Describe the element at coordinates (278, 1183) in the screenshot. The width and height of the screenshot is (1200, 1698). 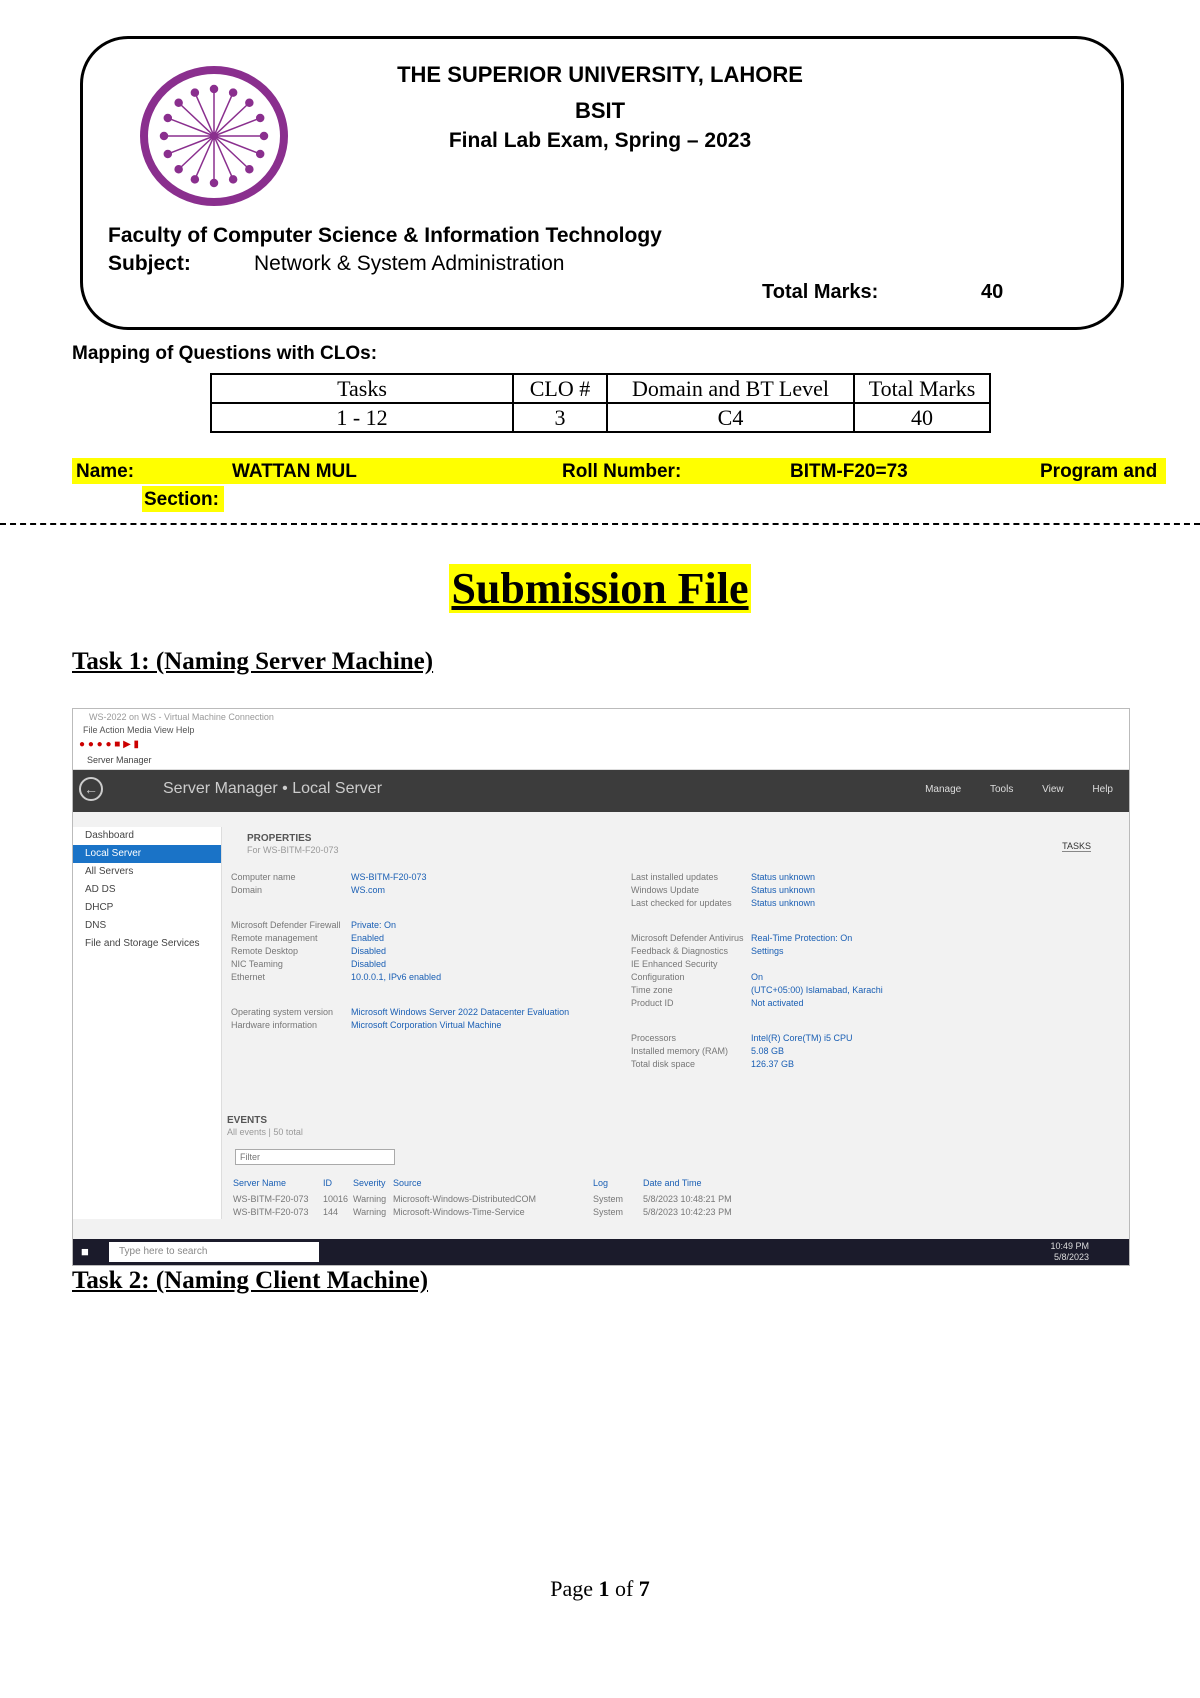
I see `event-column-header: Server Name` at that location.